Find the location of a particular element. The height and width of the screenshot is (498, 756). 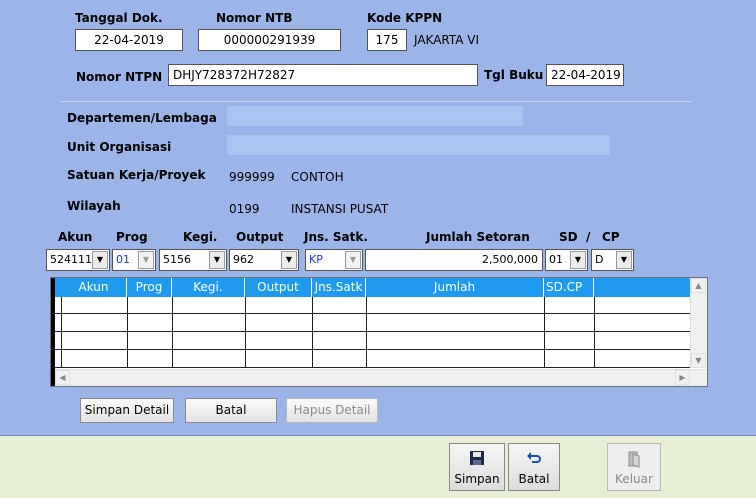

tgl-buku-label: Tgl Buku is located at coordinates (514, 75).